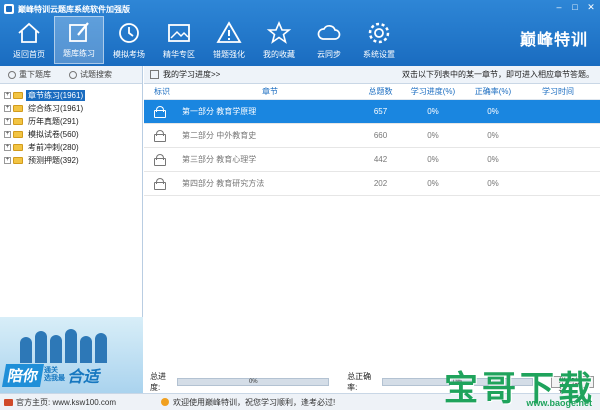 This screenshot has width=600, height=410. I want to click on site-watermark: 宝哥下载 www.baoge.net, so click(520, 385).